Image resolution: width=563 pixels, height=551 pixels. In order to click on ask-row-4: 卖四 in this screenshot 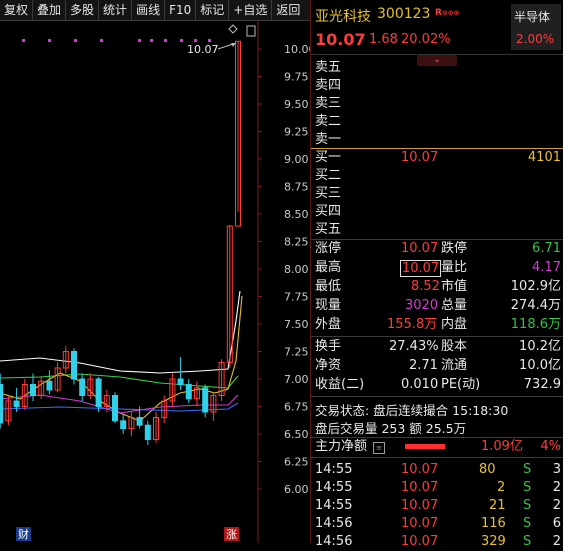, I will do `click(328, 85)`.